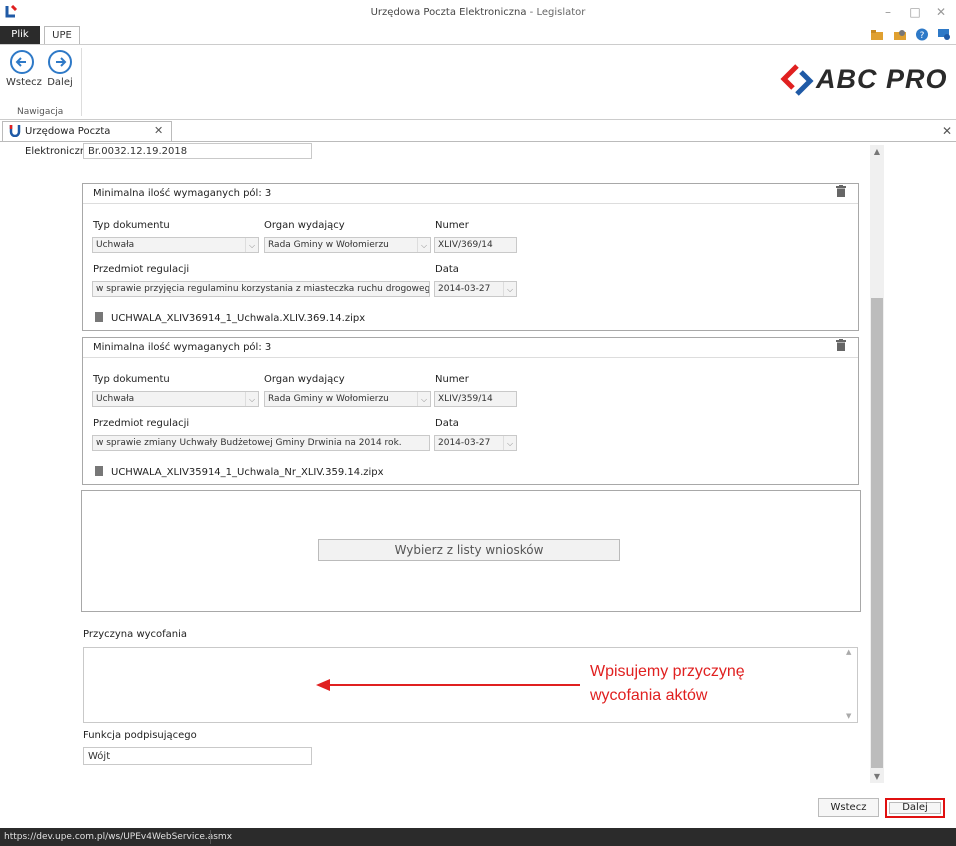  I want to click on scroll-up-icon: ▲, so click(877, 151).